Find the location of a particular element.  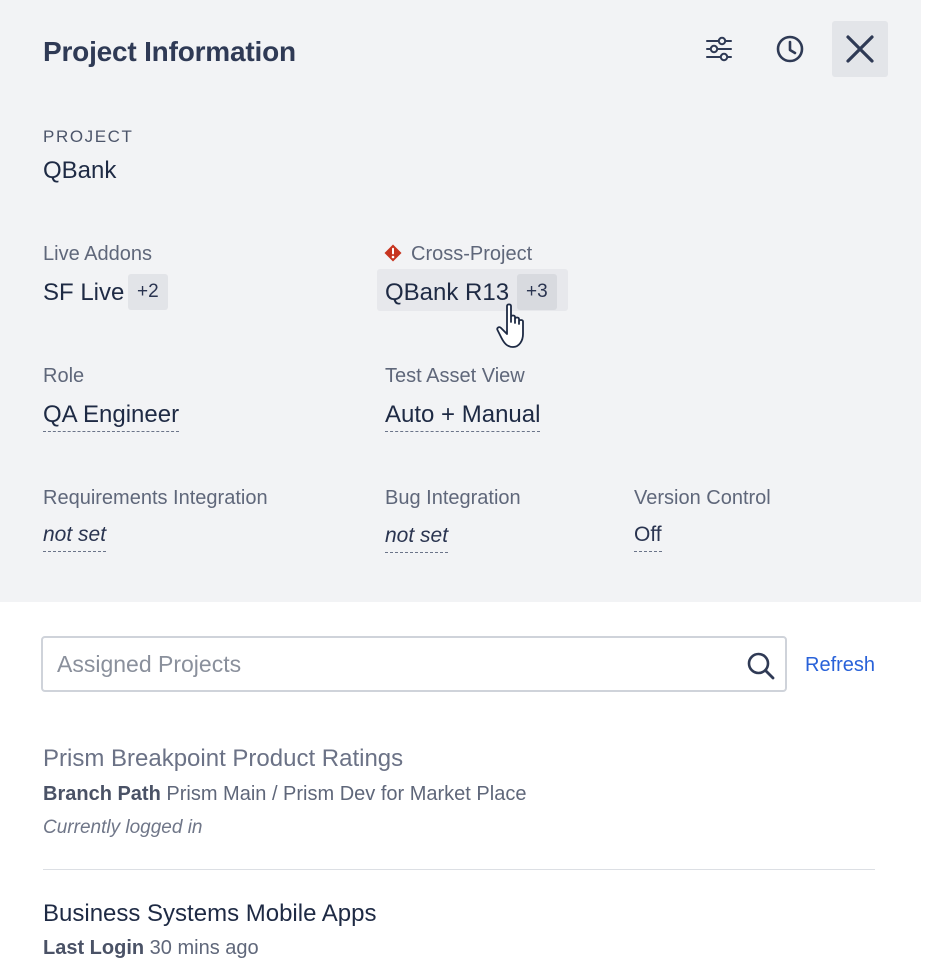

bug-integration-value: not set is located at coordinates (417, 538).